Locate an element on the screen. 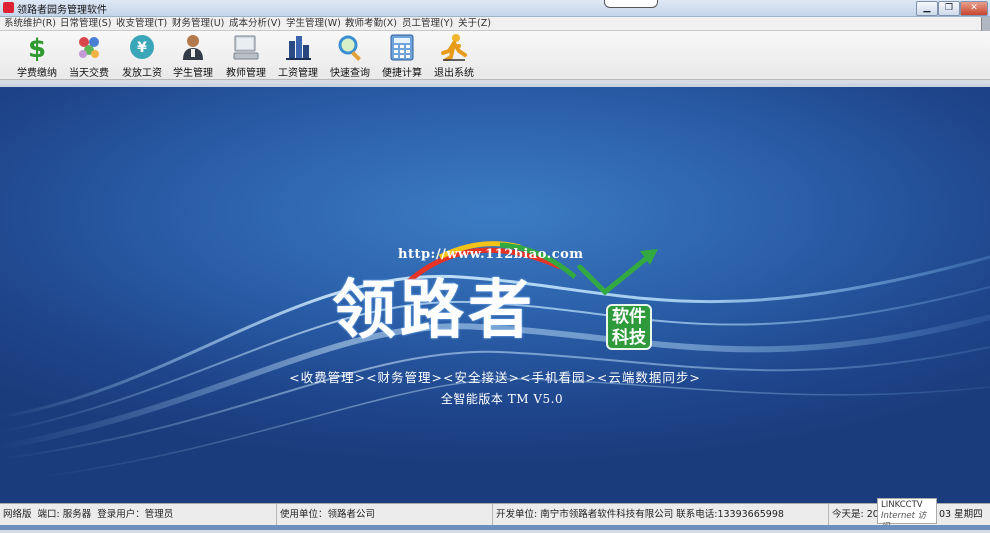 This screenshot has width=990, height=533. tuition-button: $ 学费缴纳 is located at coordinates (37, 56).